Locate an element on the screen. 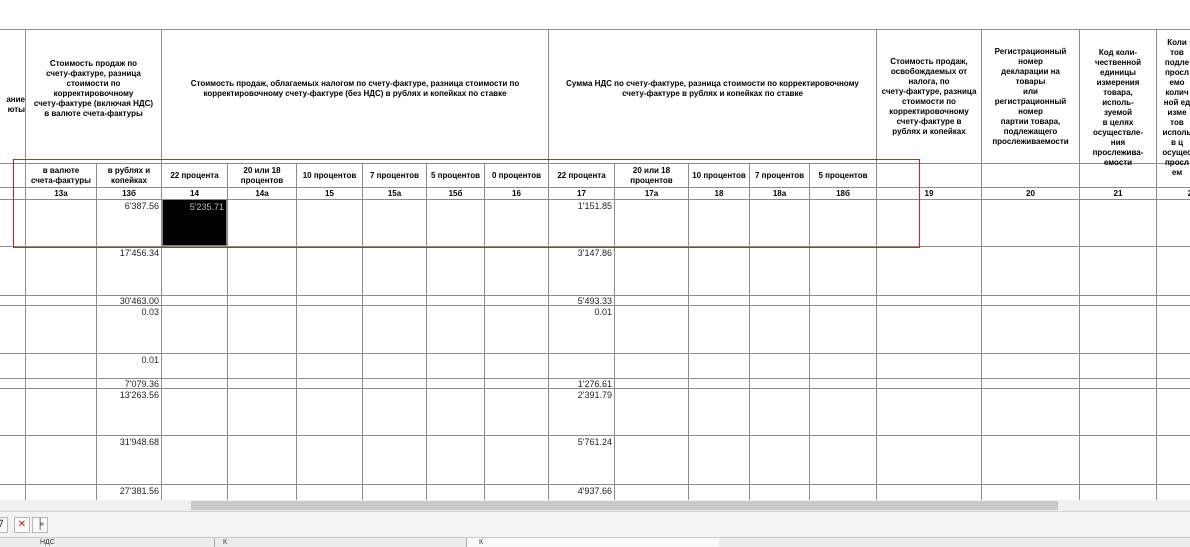 The height and width of the screenshot is (547, 1190). cell-17: 3'147.86 is located at coordinates (580, 253).